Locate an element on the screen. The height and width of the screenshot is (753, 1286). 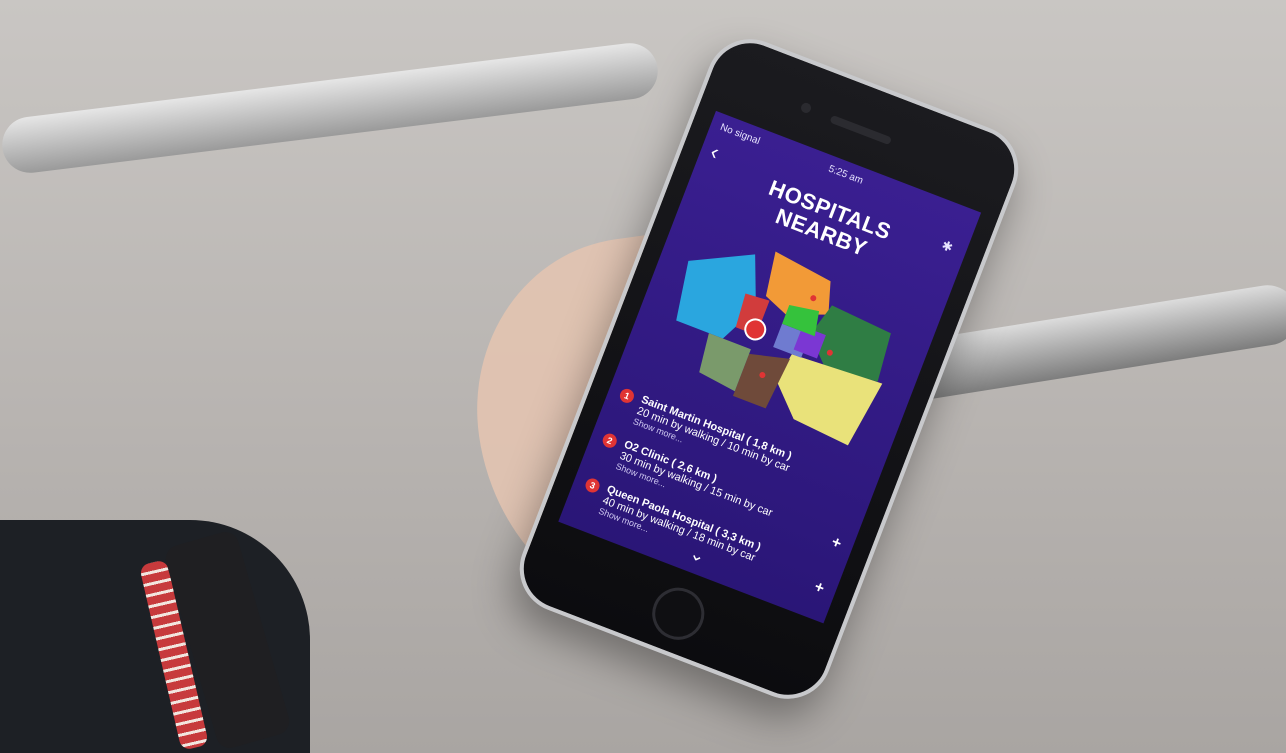
chevron-left-icon: ‹ is located at coordinates (715, 152).